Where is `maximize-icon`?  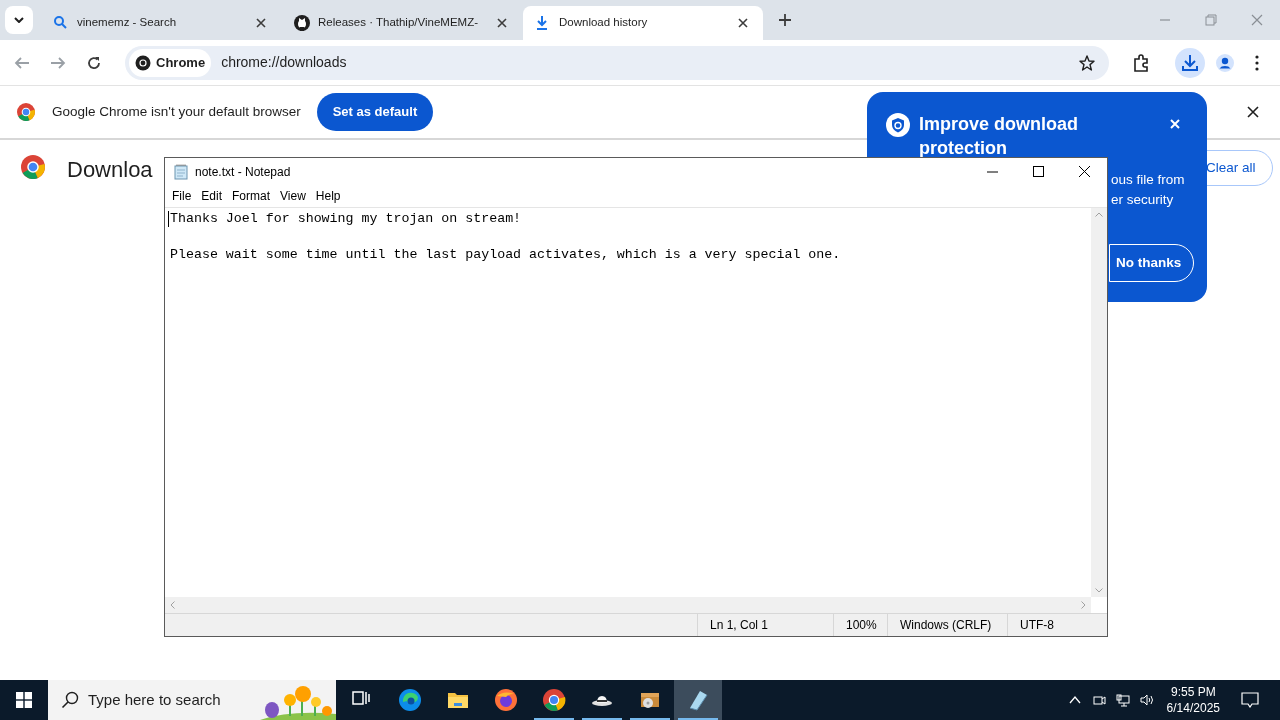 maximize-icon is located at coordinates (1038, 171).